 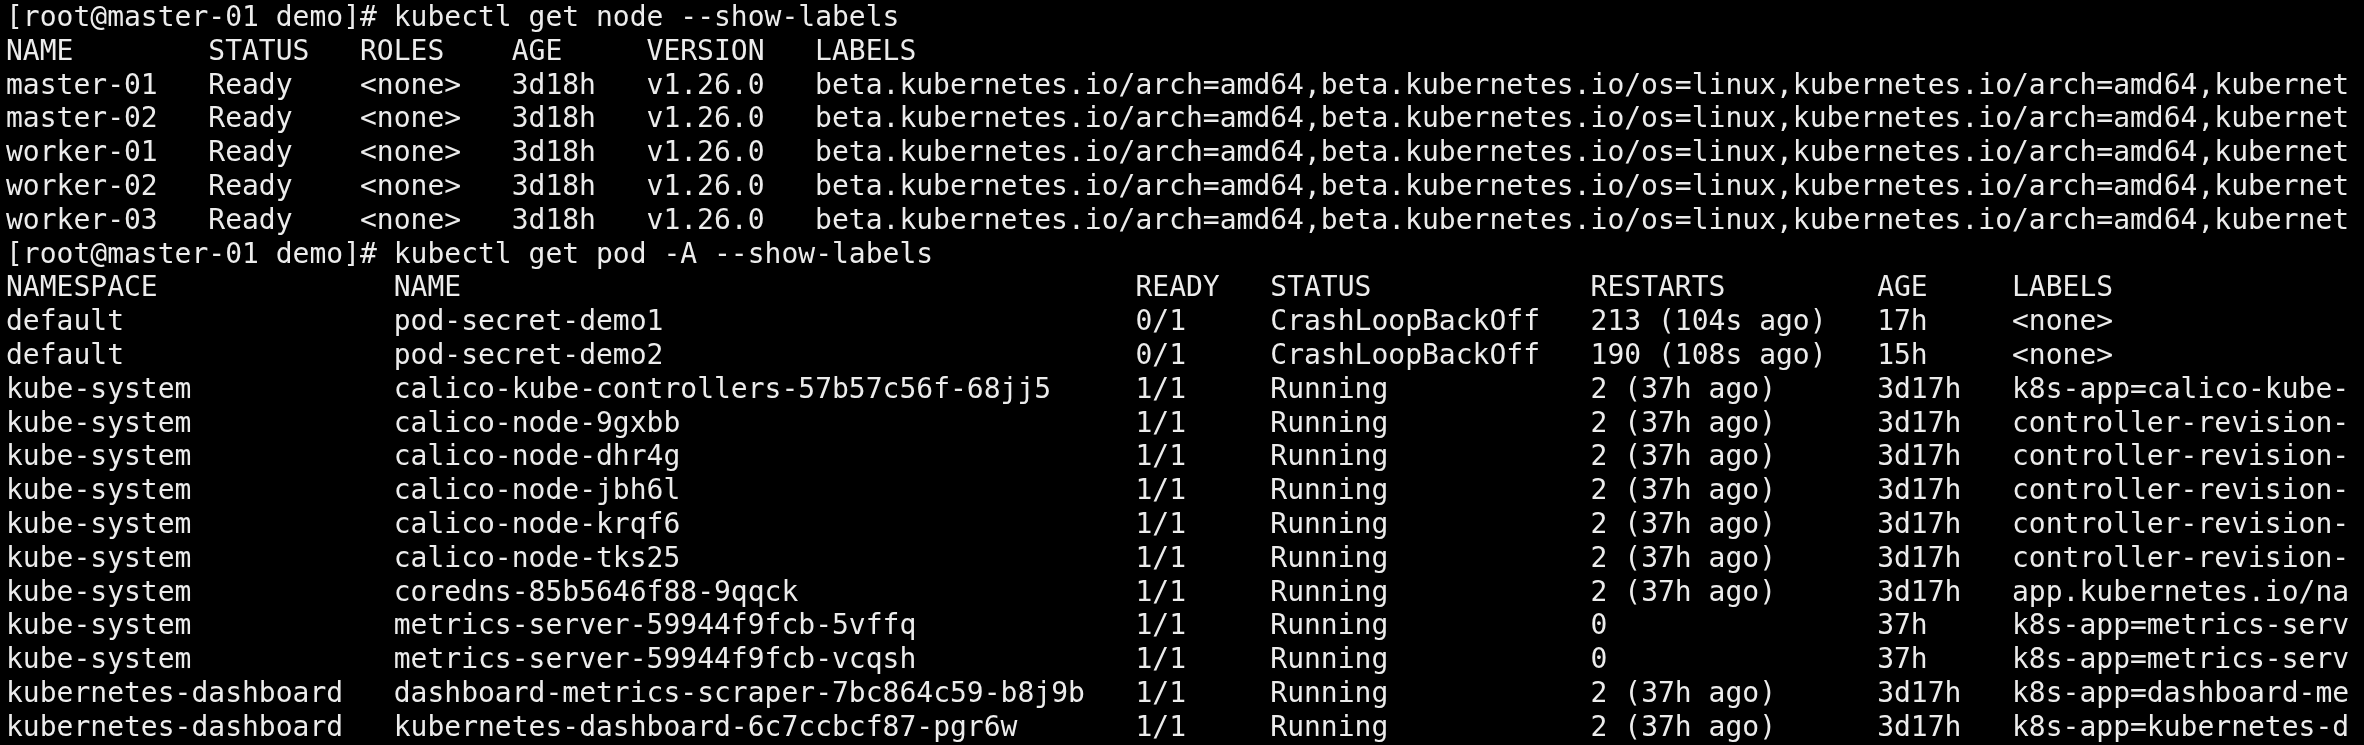 What do you see at coordinates (528, 354) in the screenshot?
I see `table-cell: pod-secret-demo2` at bounding box center [528, 354].